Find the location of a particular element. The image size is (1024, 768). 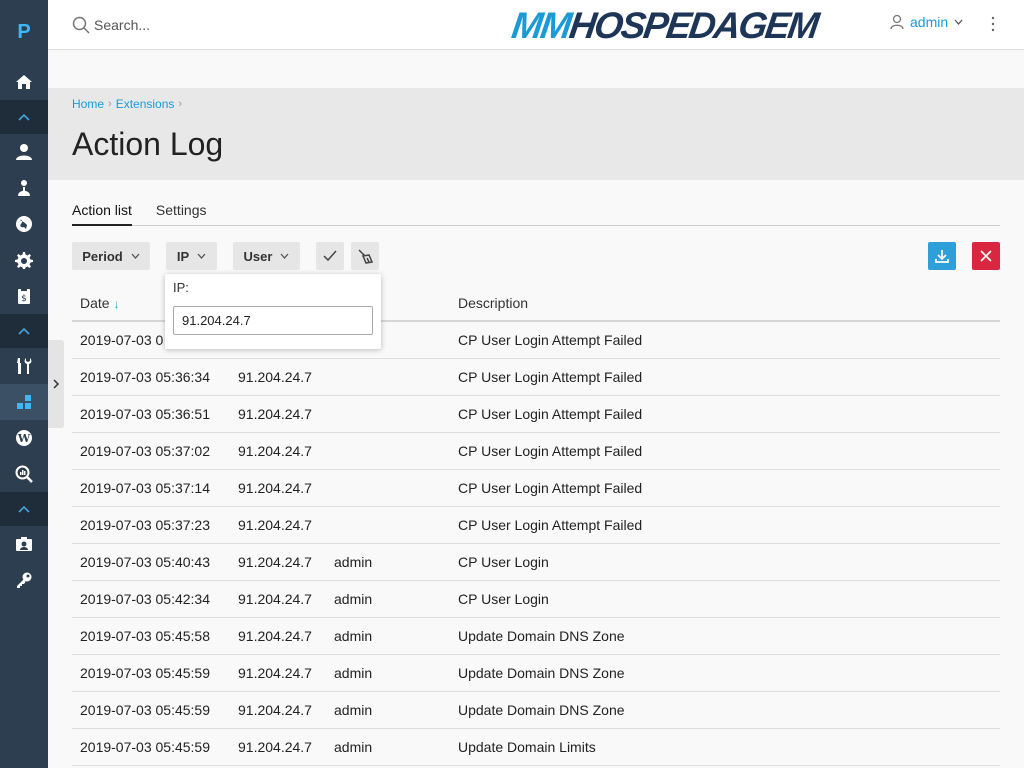

home-icon is located at coordinates (24, 82).